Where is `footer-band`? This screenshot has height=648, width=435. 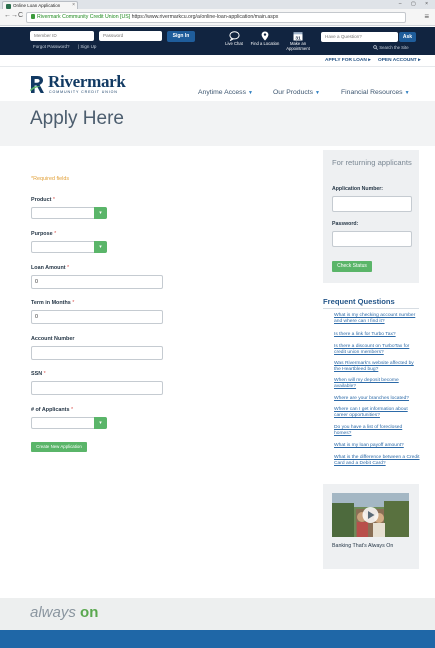 footer-band is located at coordinates (217, 639).